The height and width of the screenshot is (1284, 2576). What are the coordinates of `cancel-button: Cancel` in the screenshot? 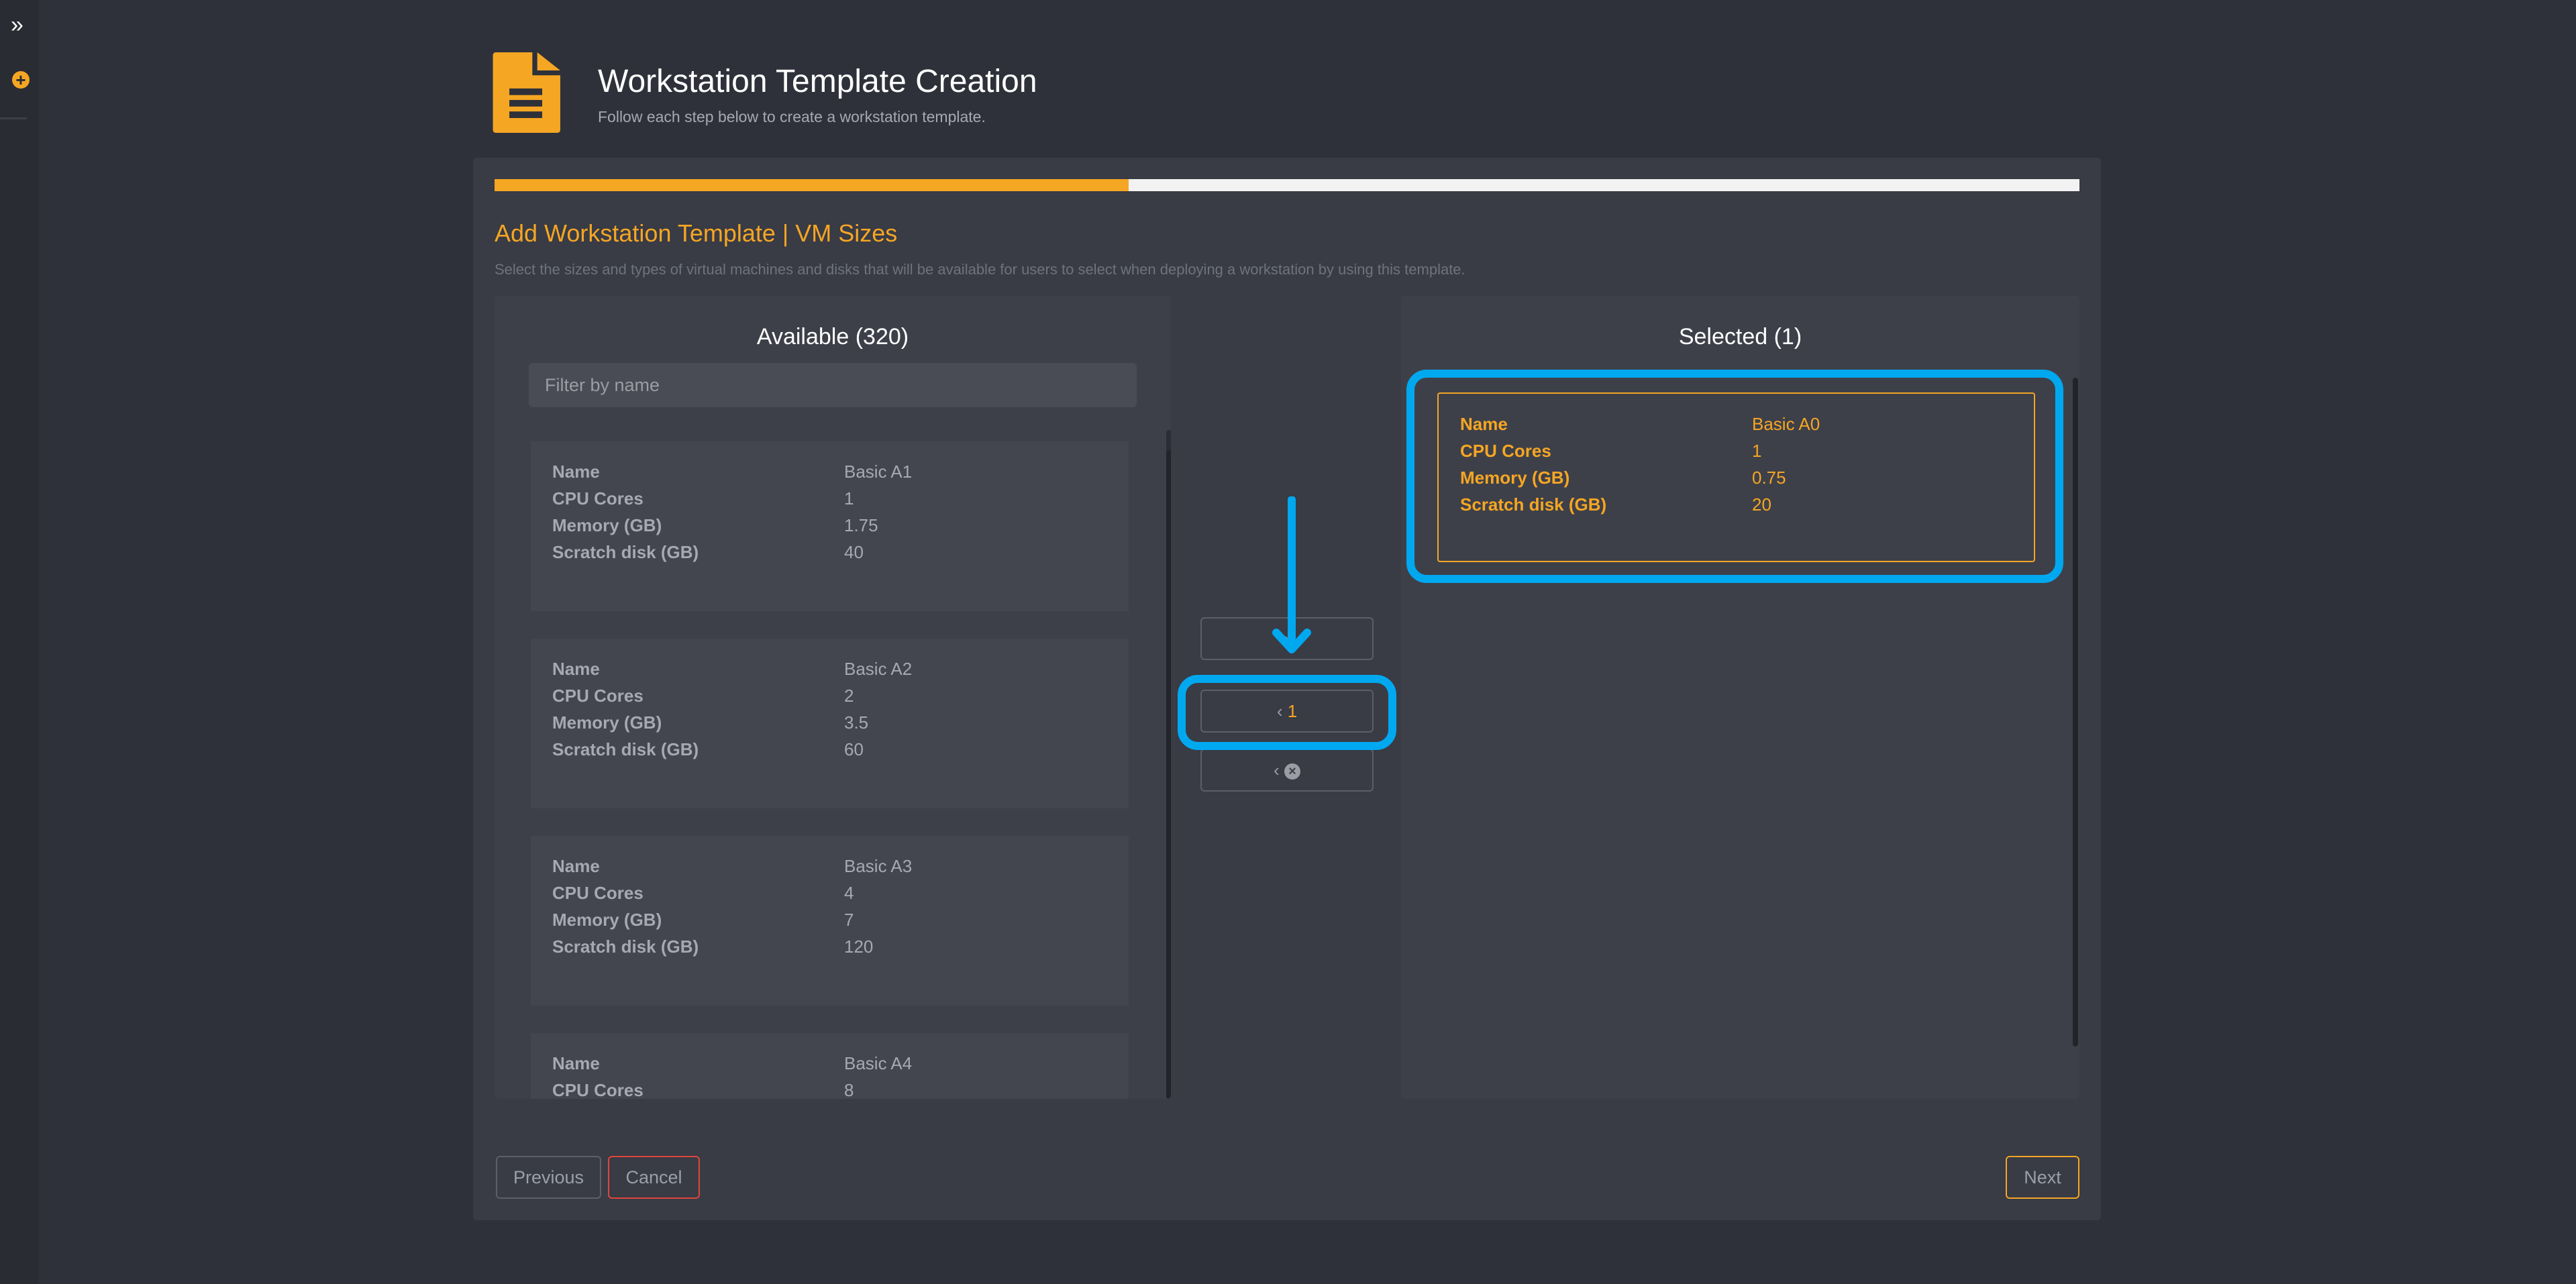 It's located at (654, 1177).